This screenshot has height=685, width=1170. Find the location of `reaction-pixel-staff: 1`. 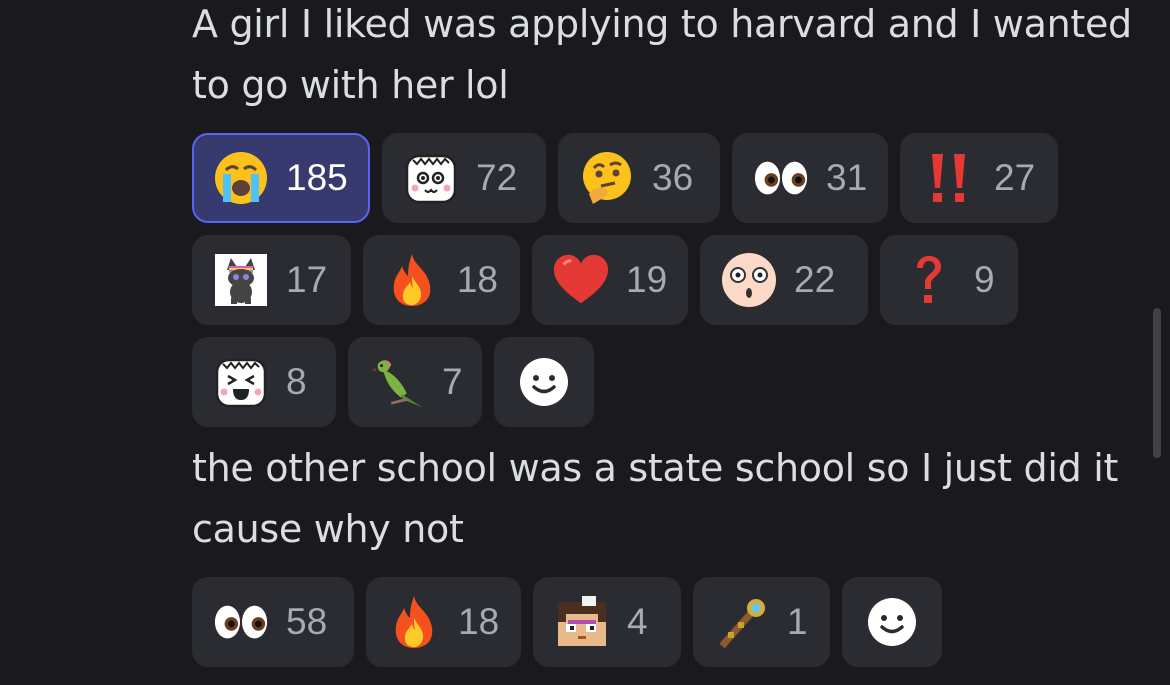

reaction-pixel-staff: 1 is located at coordinates (761, 622).